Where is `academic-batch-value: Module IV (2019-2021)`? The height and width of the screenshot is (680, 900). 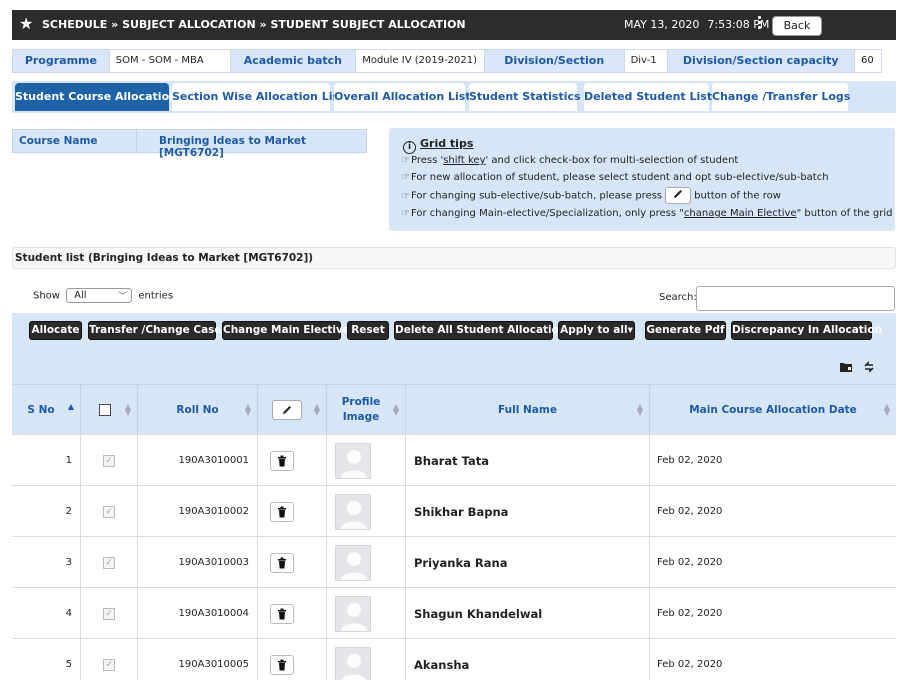
academic-batch-value: Module IV (2019-2021) is located at coordinates (420, 61).